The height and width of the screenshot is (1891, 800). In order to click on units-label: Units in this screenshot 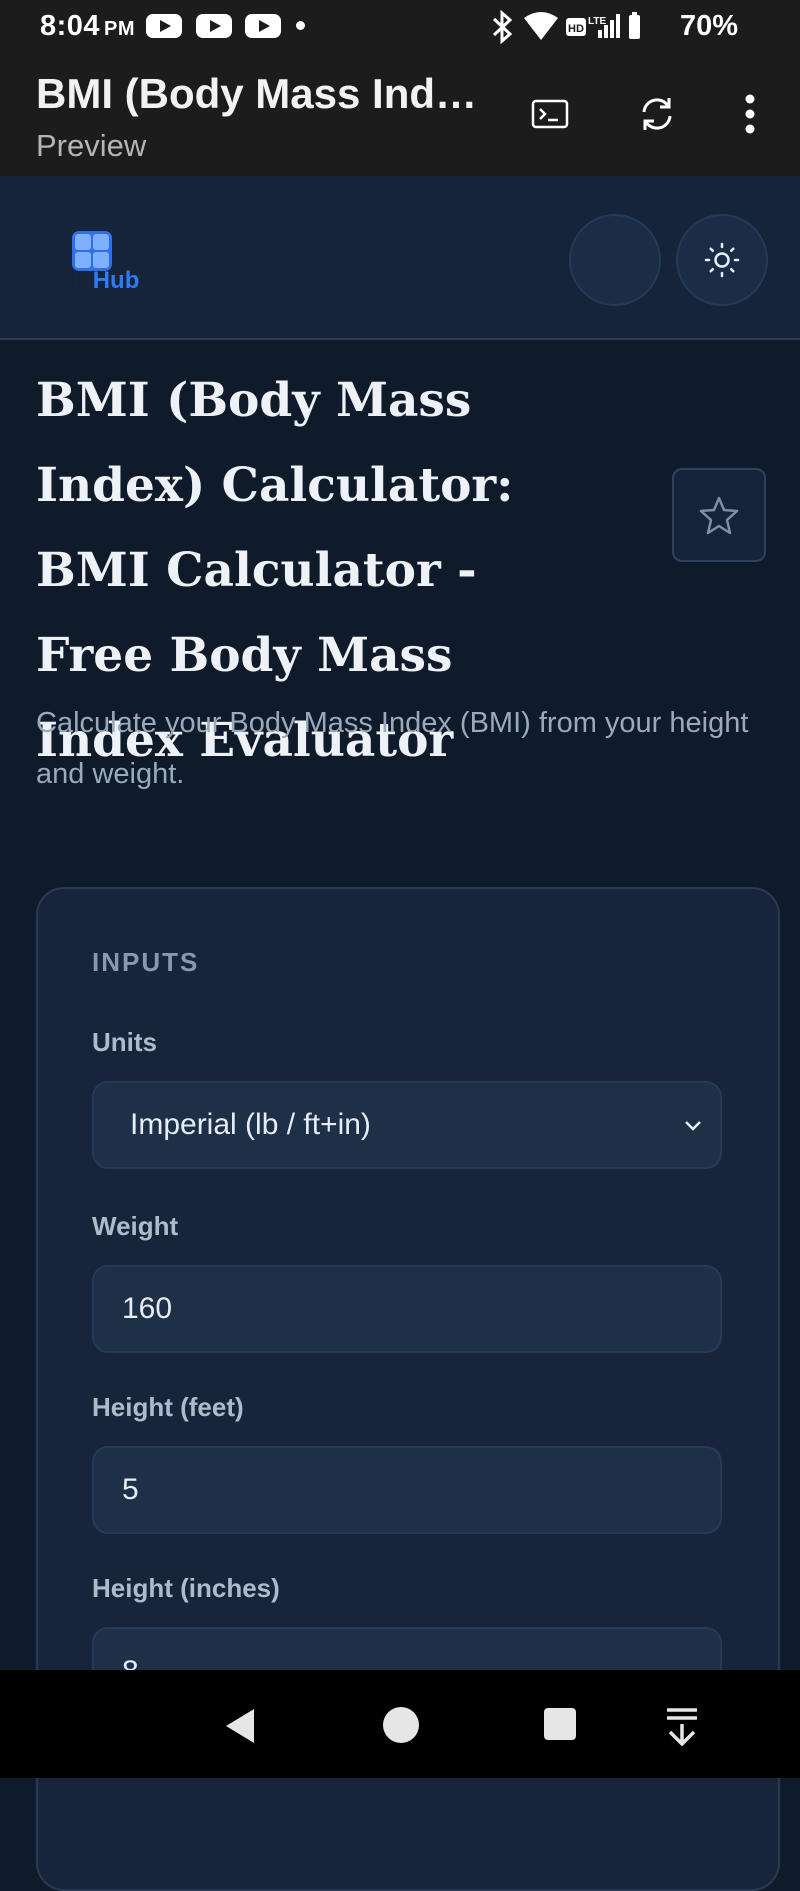, I will do `click(124, 1042)`.